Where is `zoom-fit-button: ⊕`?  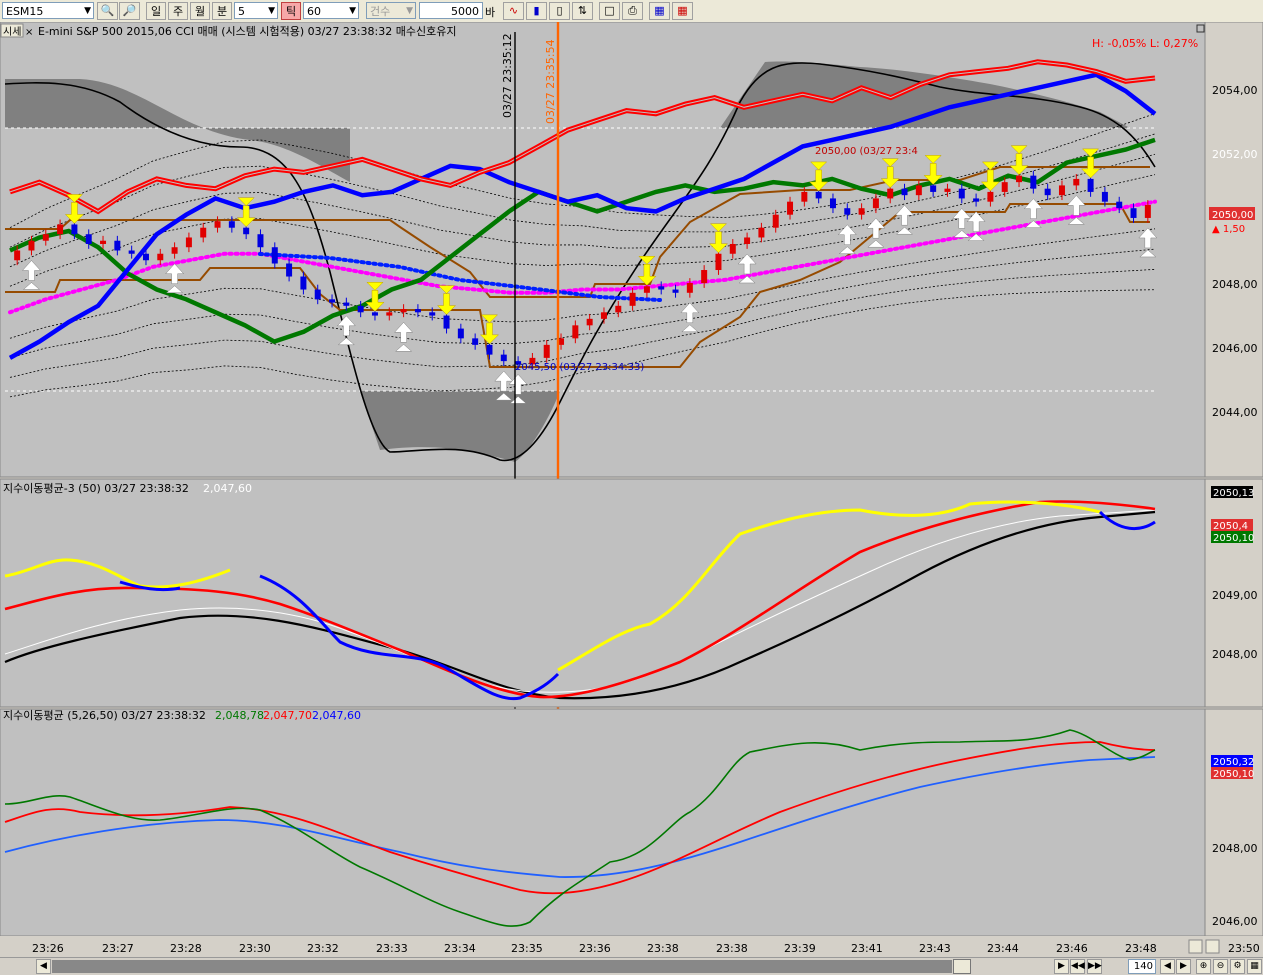 zoom-fit-button: ⊕ is located at coordinates (1203, 966).